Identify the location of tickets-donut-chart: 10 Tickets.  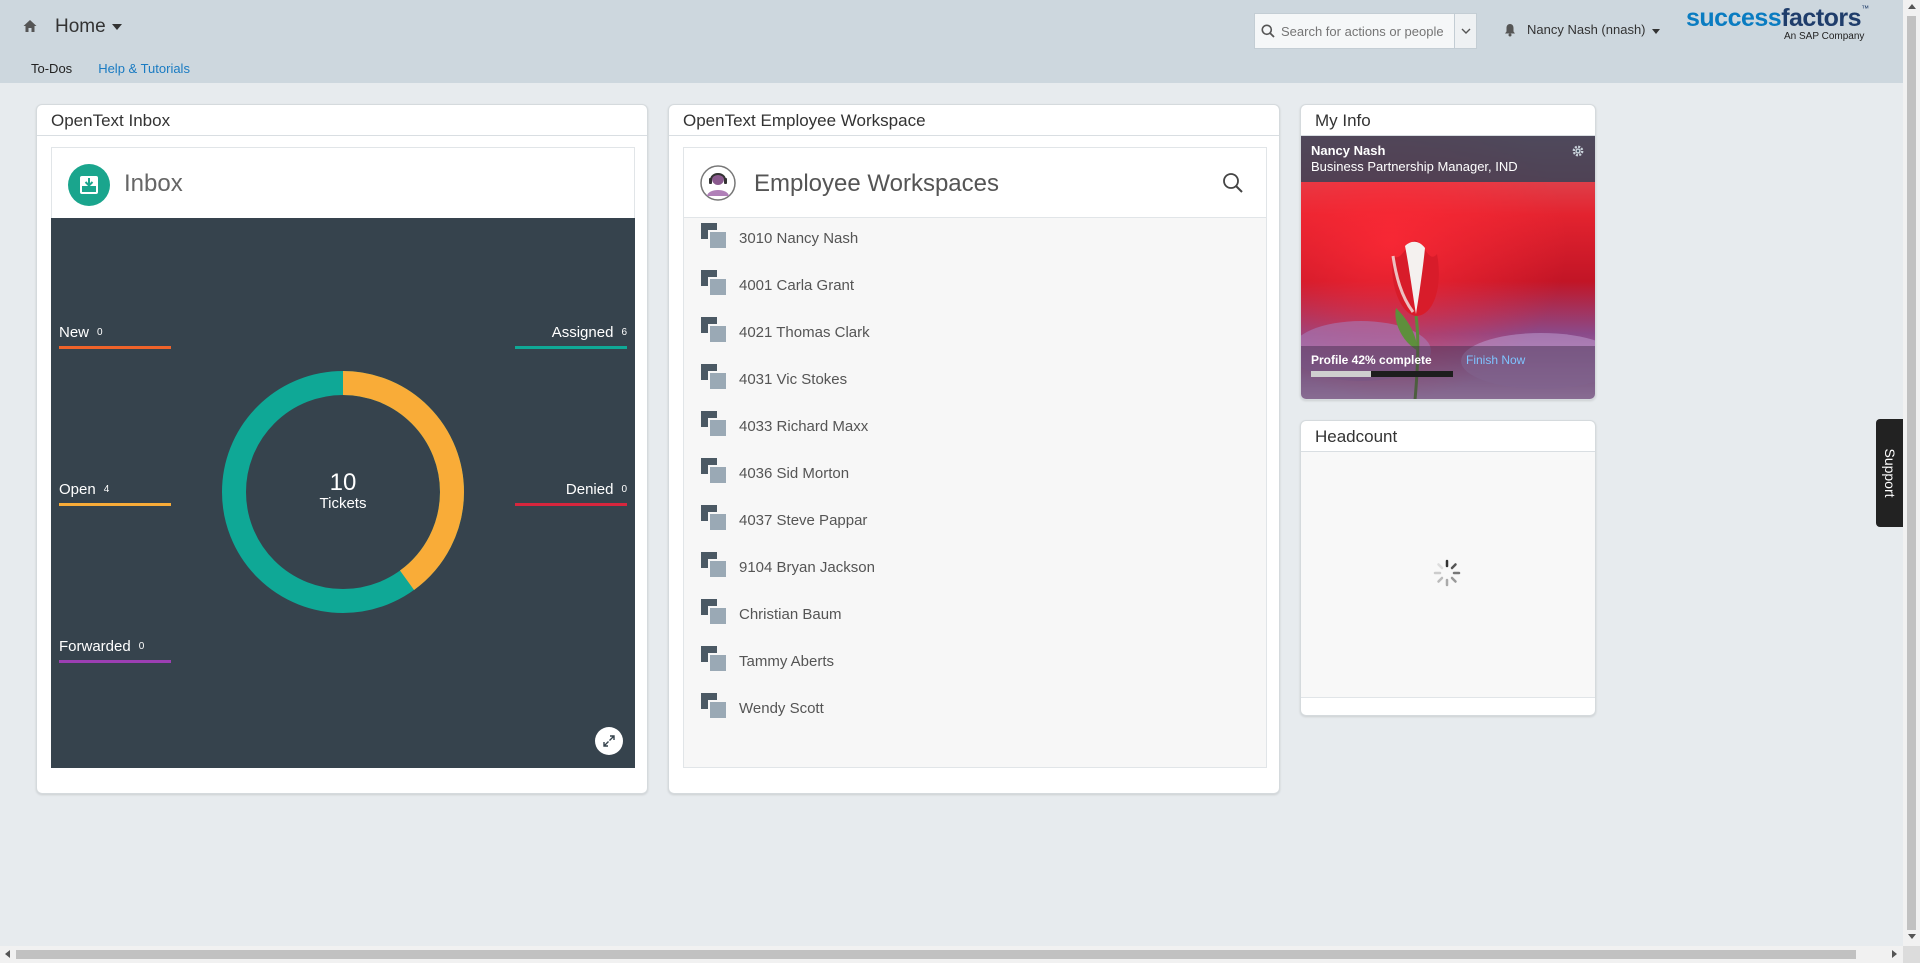
(343, 492).